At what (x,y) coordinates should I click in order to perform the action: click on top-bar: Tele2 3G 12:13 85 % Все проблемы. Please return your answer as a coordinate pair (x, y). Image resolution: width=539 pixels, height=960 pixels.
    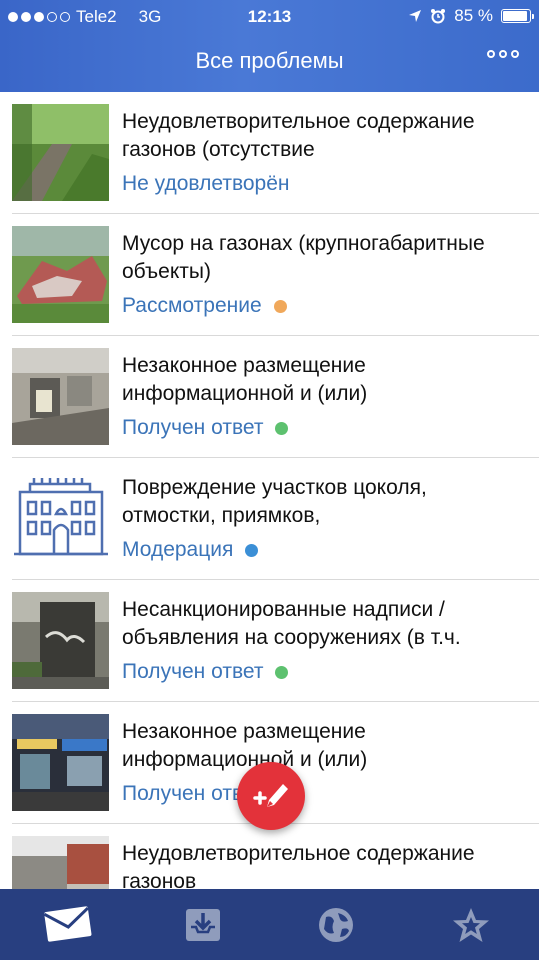
    Looking at the image, I should click on (269, 46).